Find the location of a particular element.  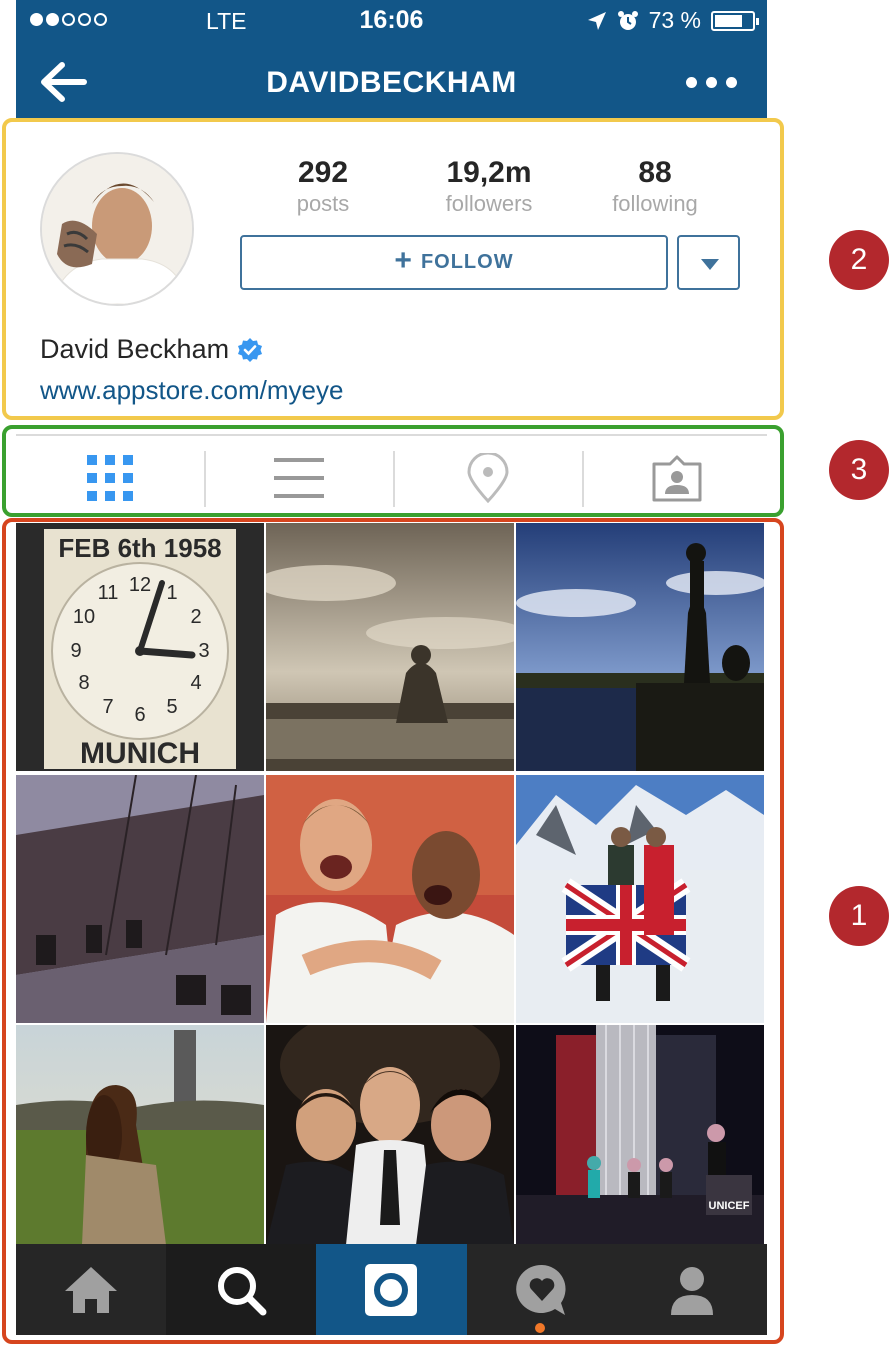

follow-button-label: FOLLOW is located at coordinates (467, 262).